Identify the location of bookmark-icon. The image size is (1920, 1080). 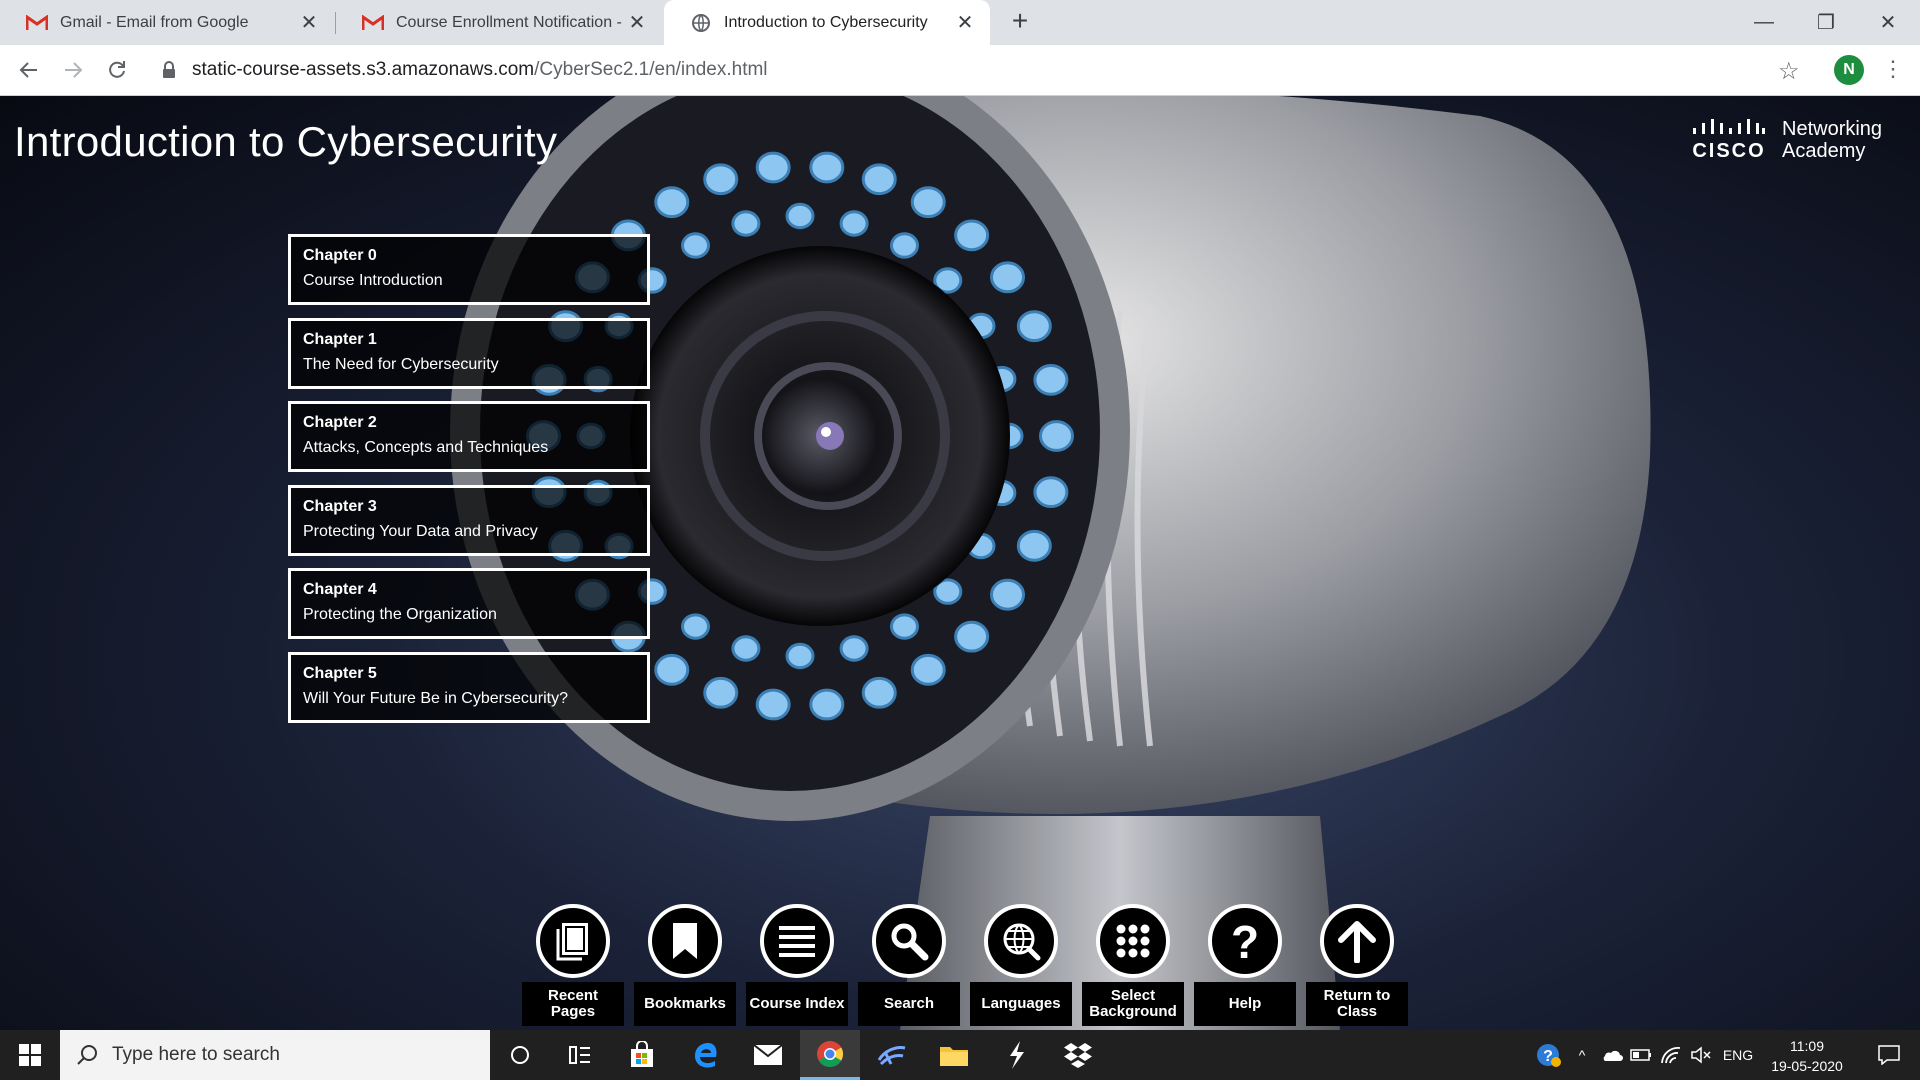
(685, 941).